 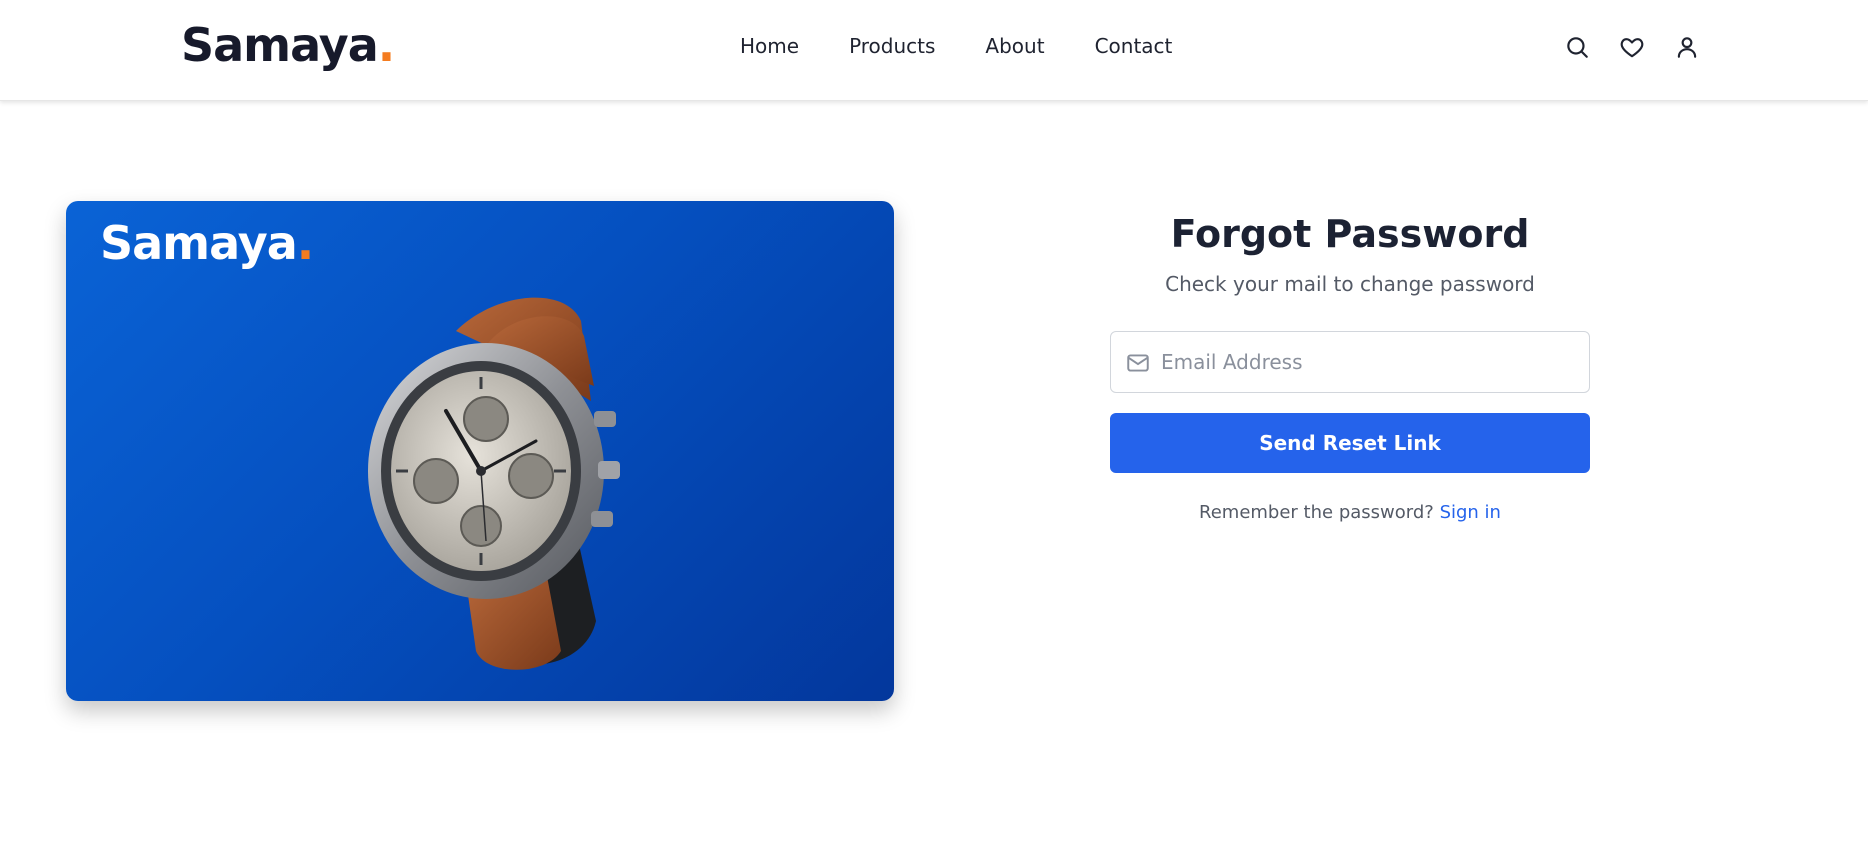 I want to click on logo: Samaya., so click(x=288, y=45).